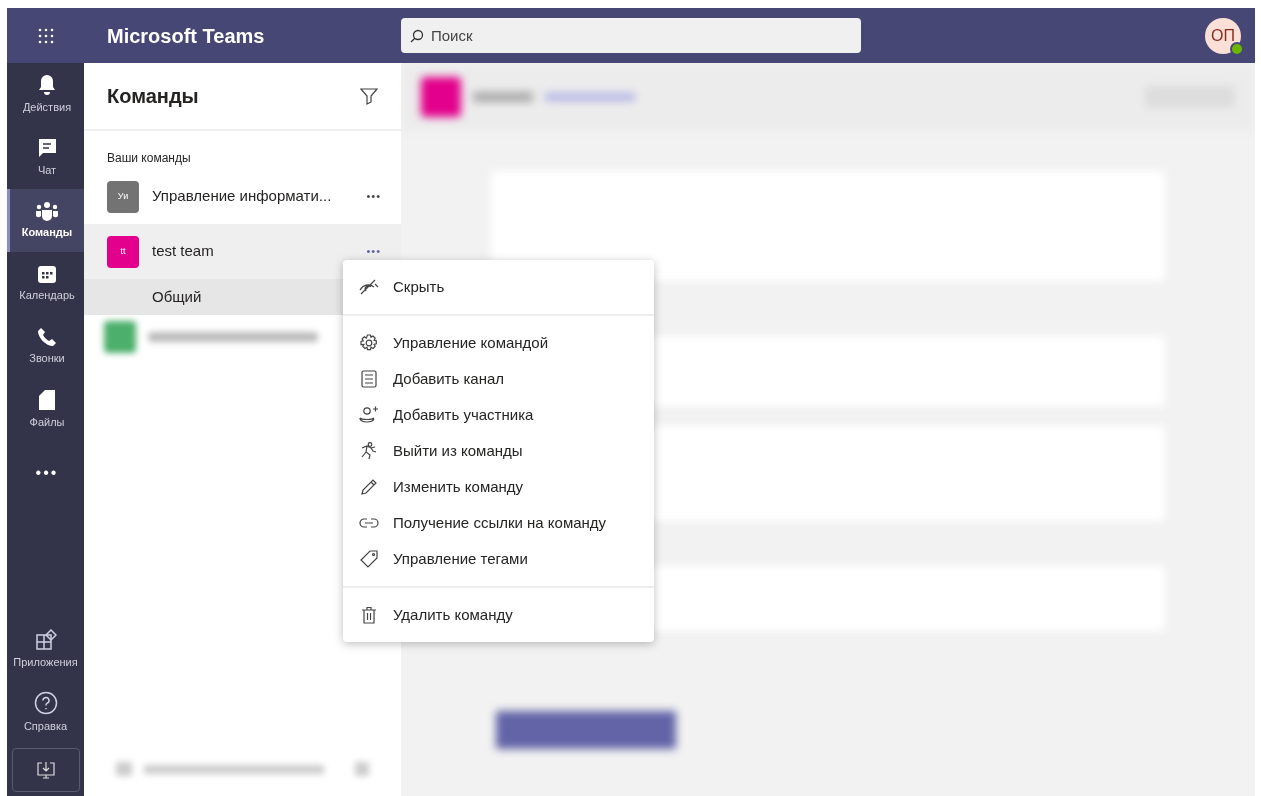 This screenshot has width=1261, height=796. I want to click on download-button, so click(45, 770).